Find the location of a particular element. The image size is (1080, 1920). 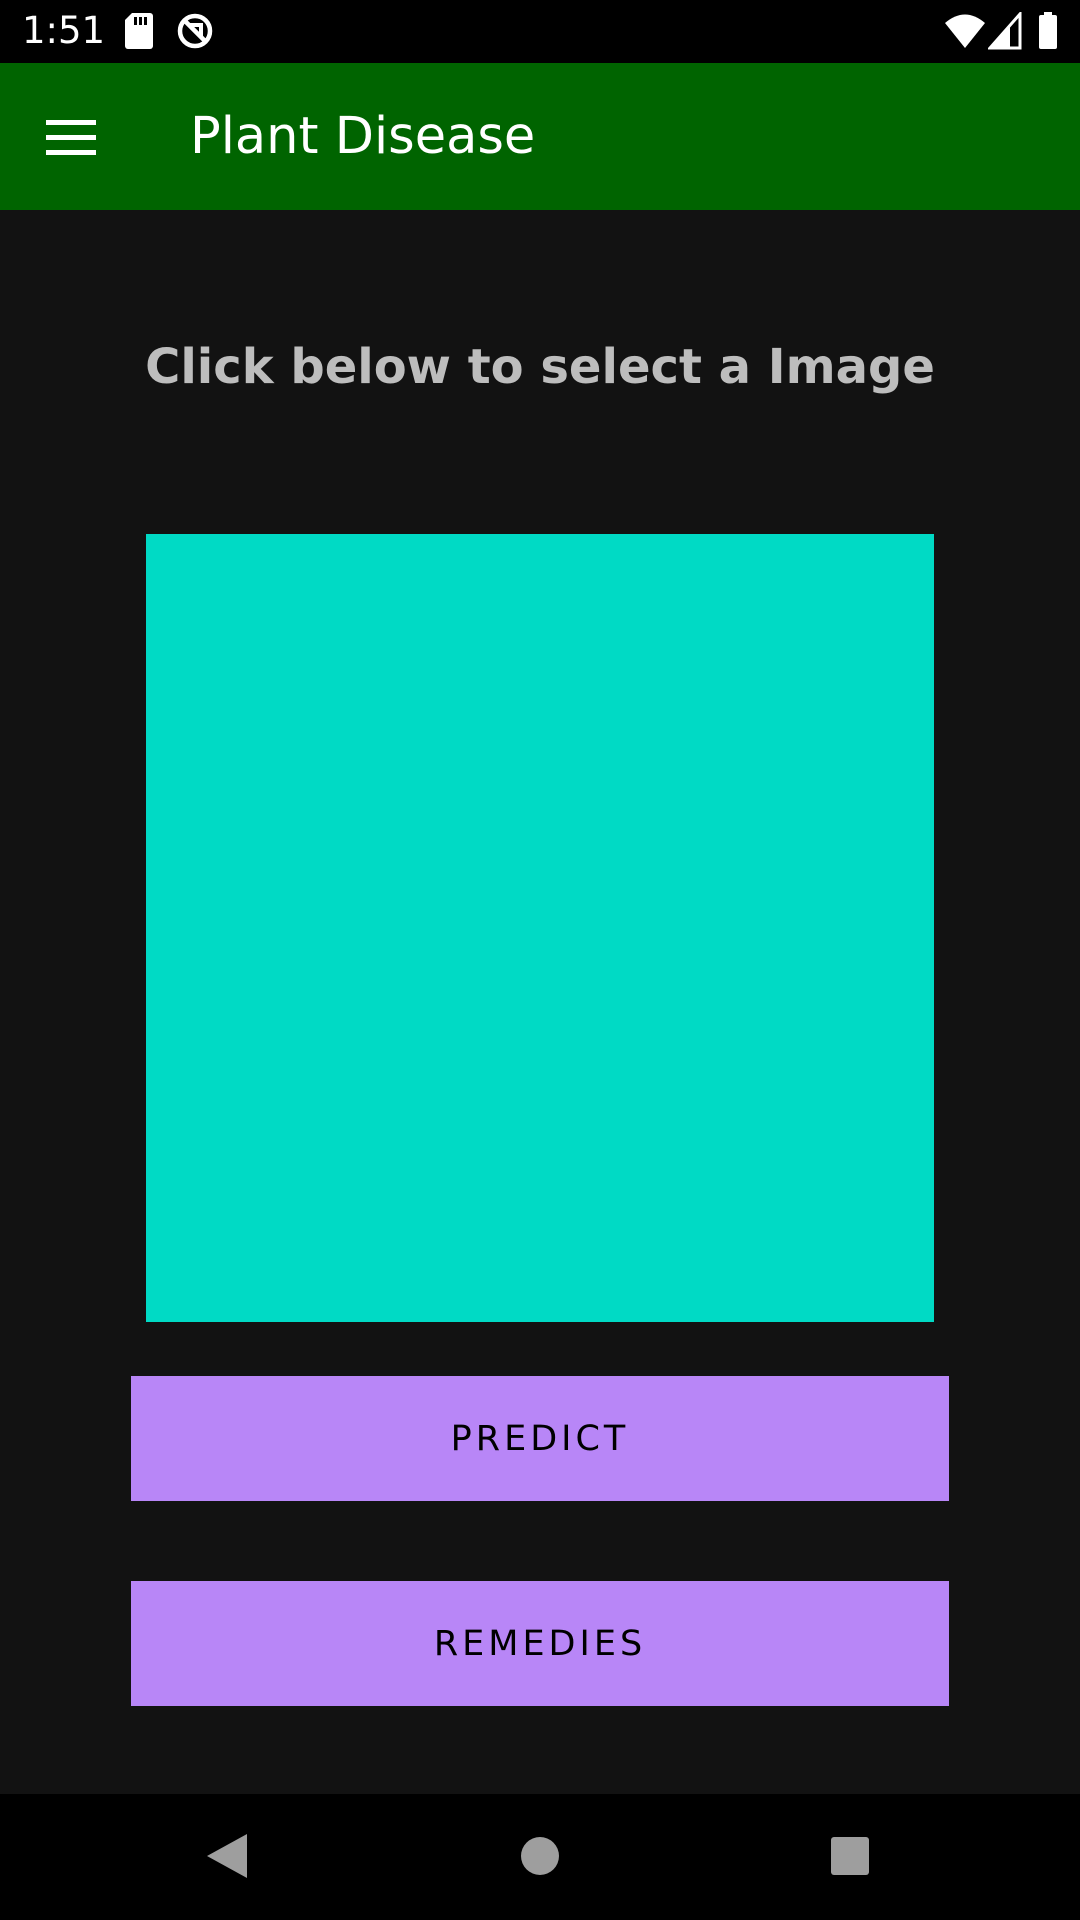

status-bar: 1:51 is located at coordinates (540, 31).